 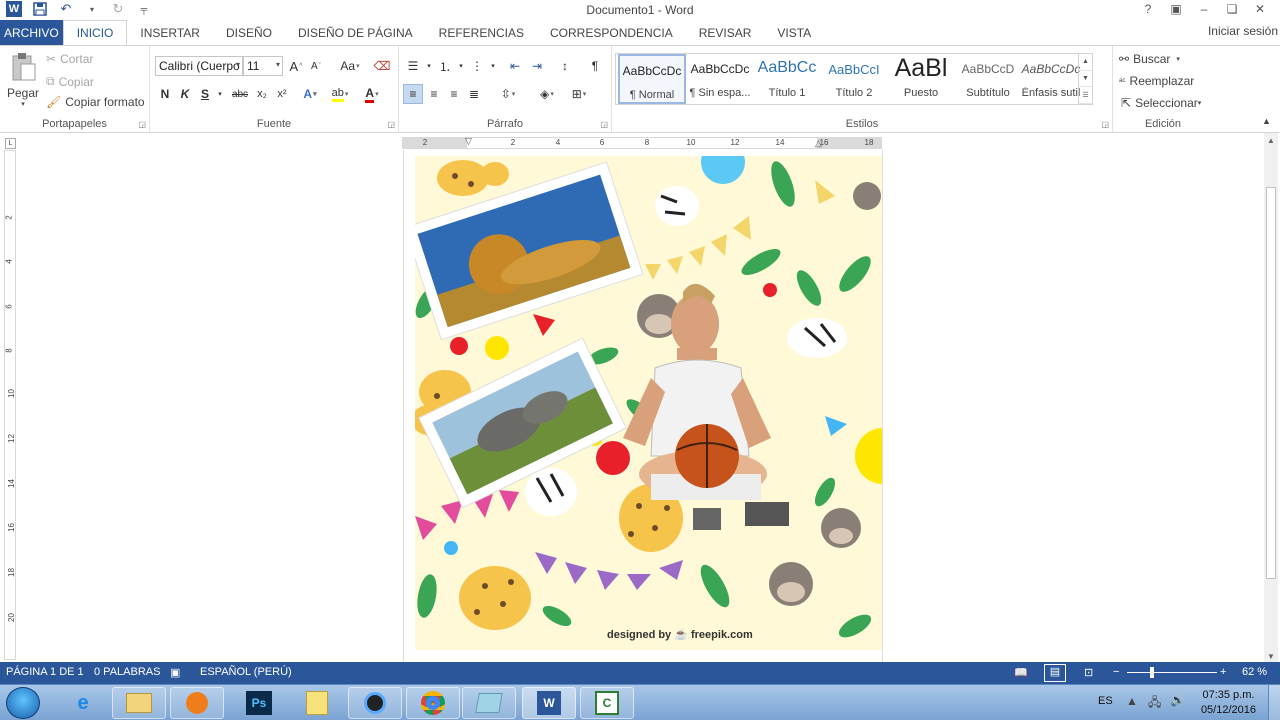 I want to click on gallery-up-icon: ▲, so click(x=1085, y=62).